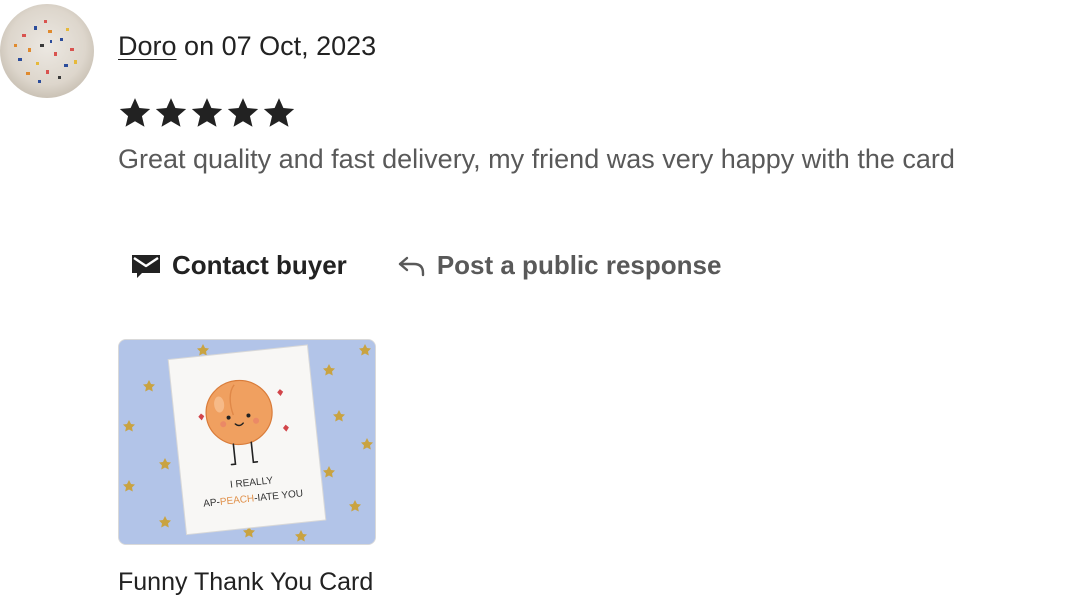  Describe the element at coordinates (280, 46) in the screenshot. I see `review-date: on 07 Oct, 2023` at that location.